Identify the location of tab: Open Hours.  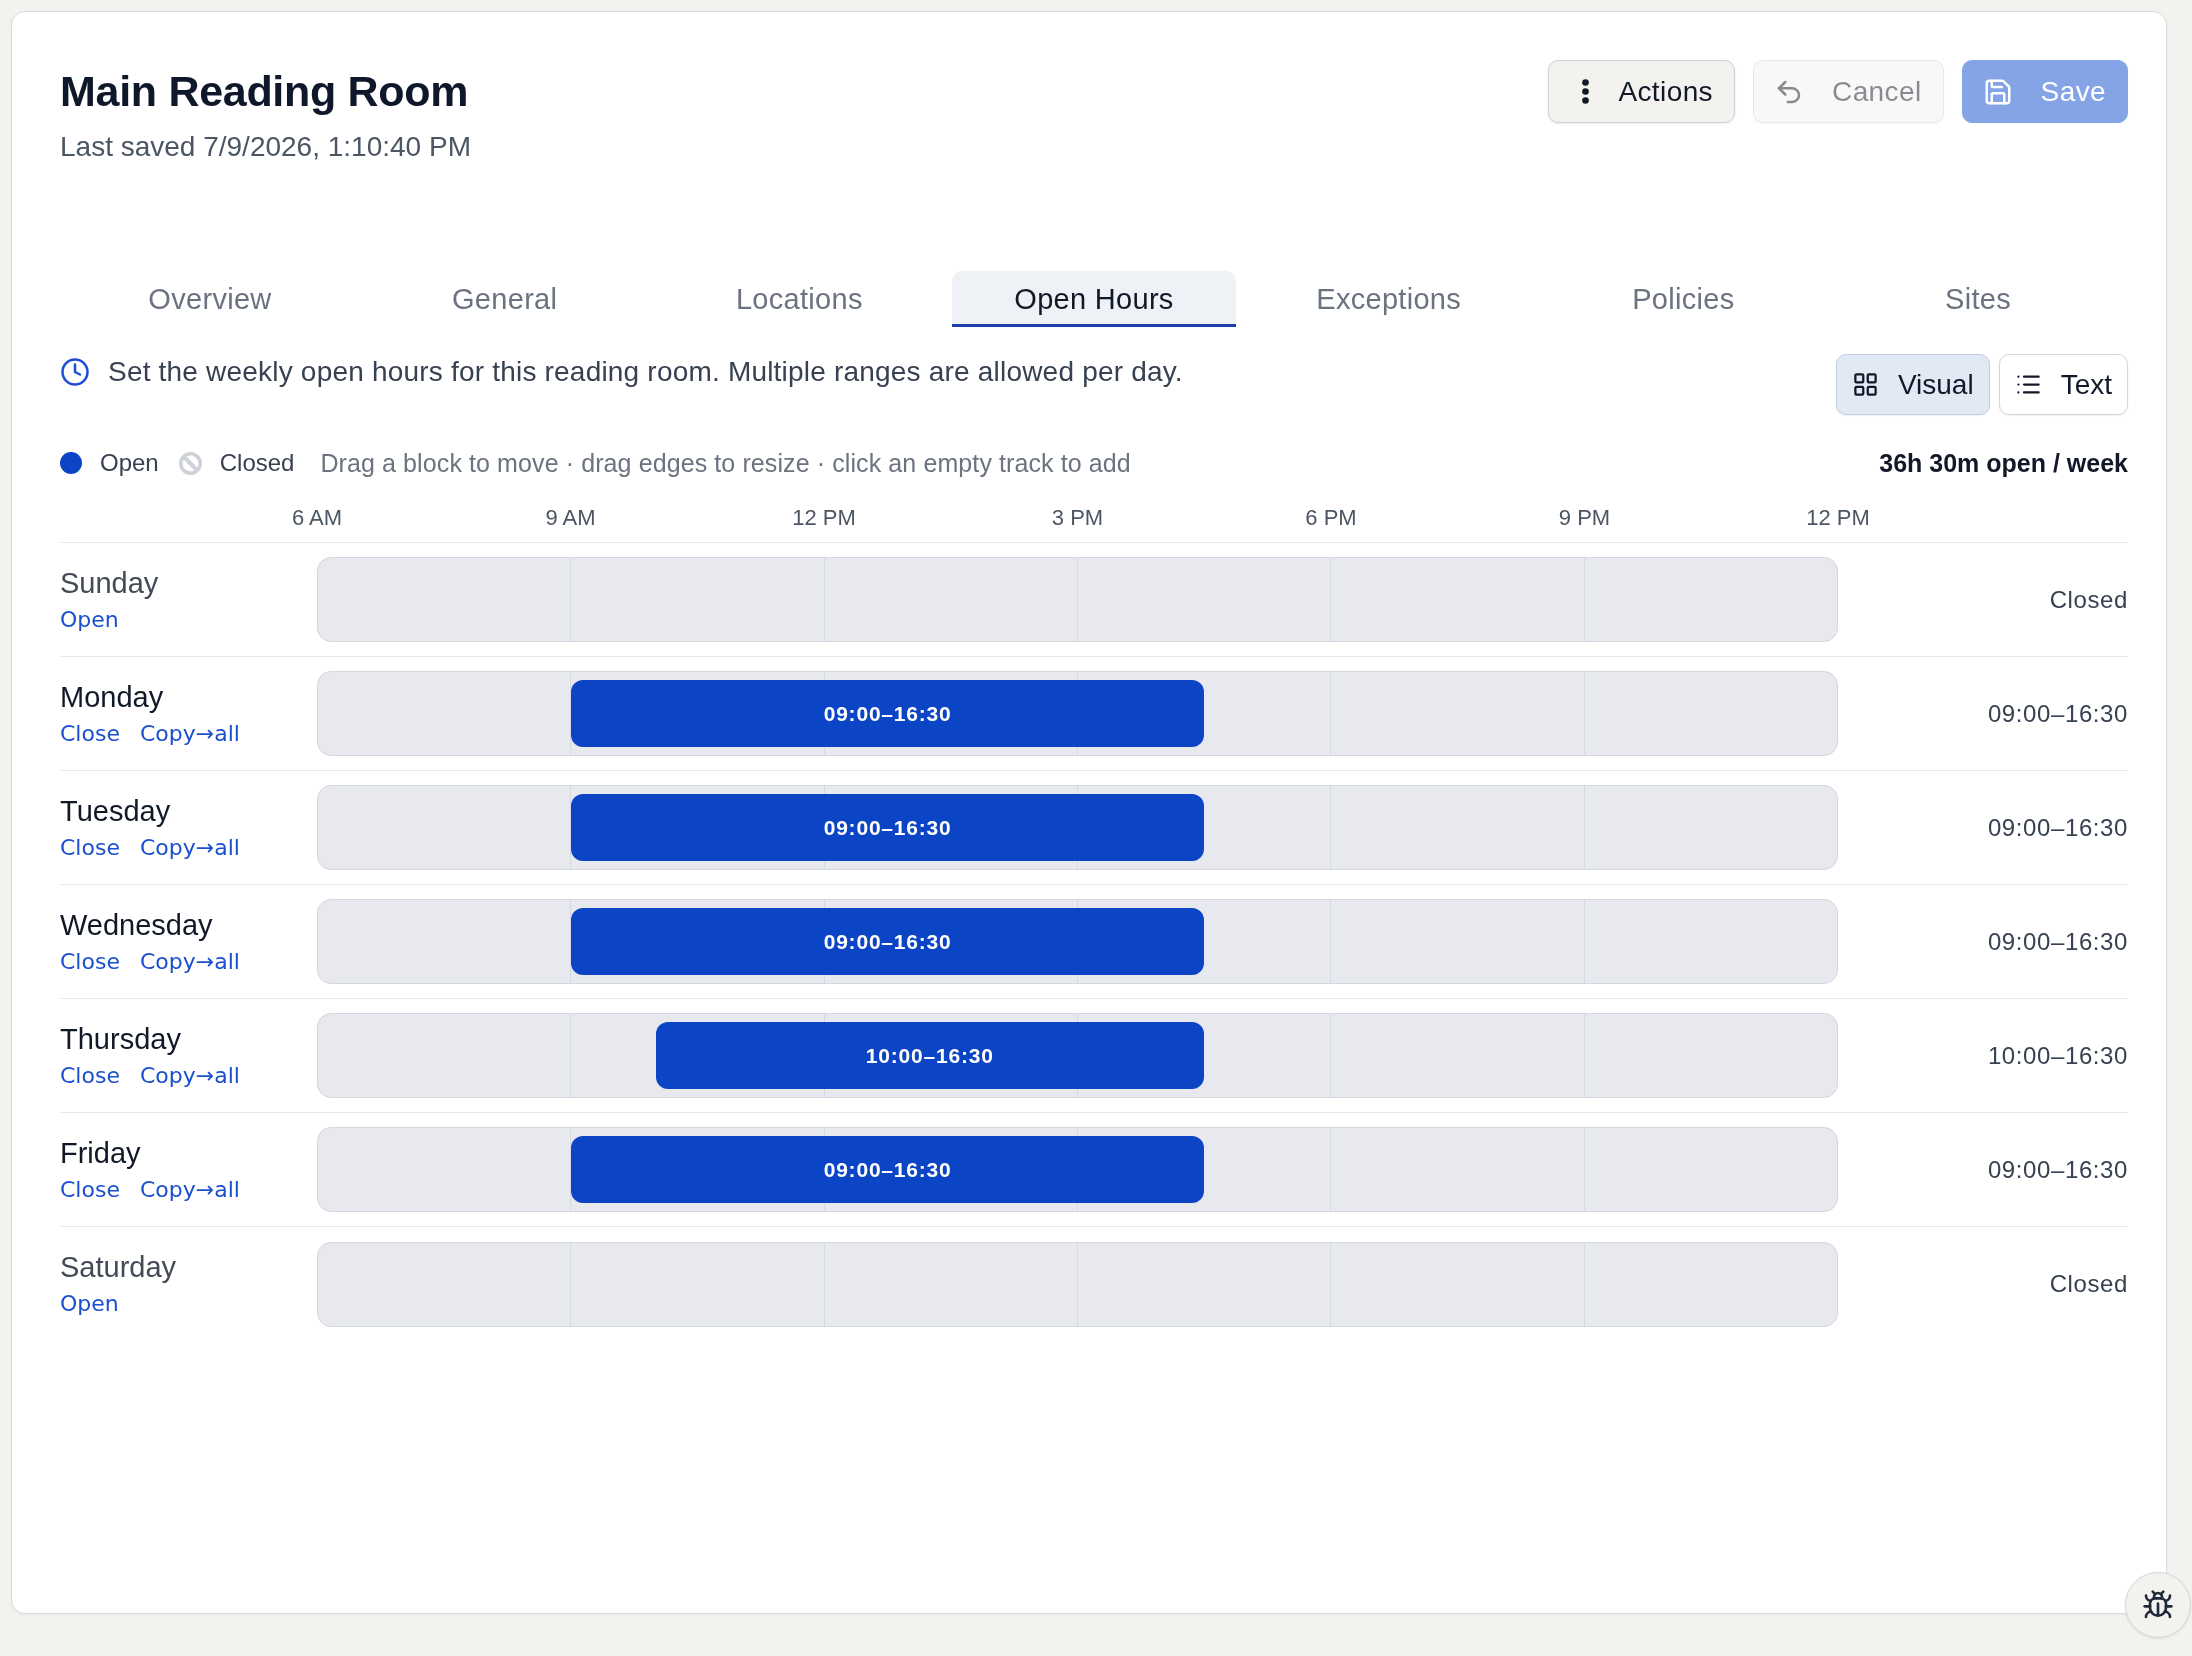
(1094, 299).